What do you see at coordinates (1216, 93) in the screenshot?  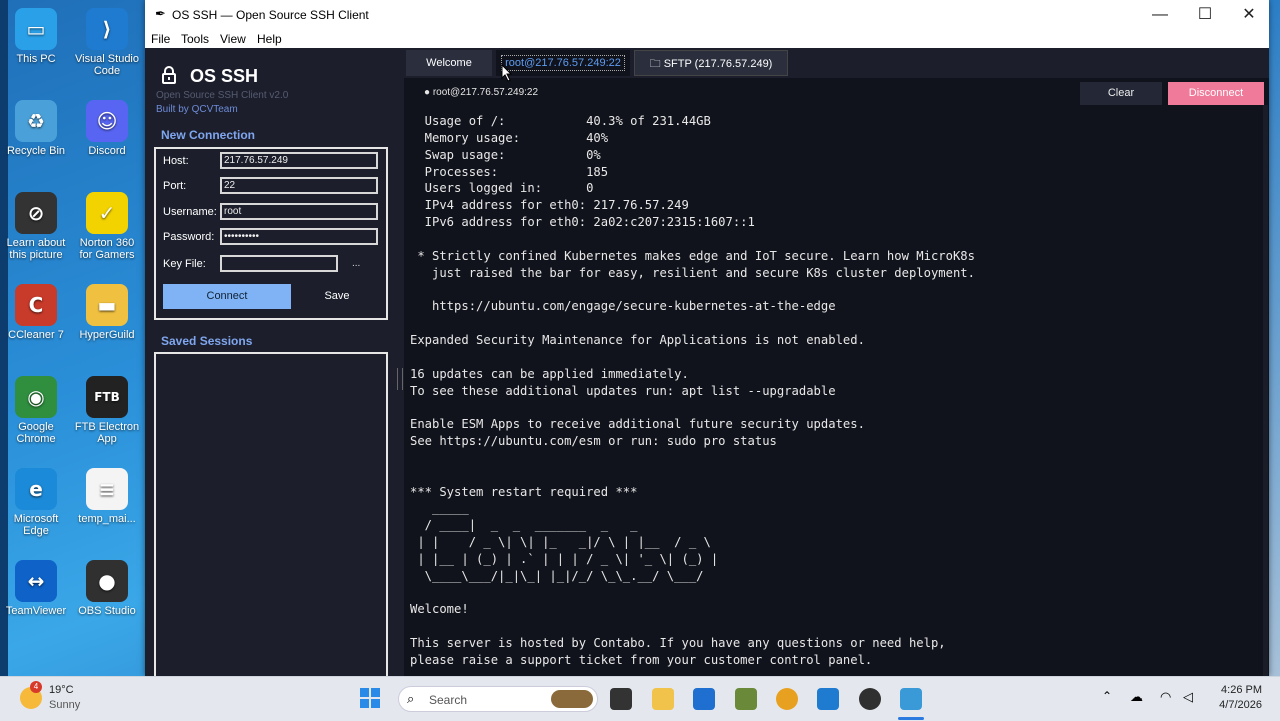 I see `disconnect-button: Disconnect` at bounding box center [1216, 93].